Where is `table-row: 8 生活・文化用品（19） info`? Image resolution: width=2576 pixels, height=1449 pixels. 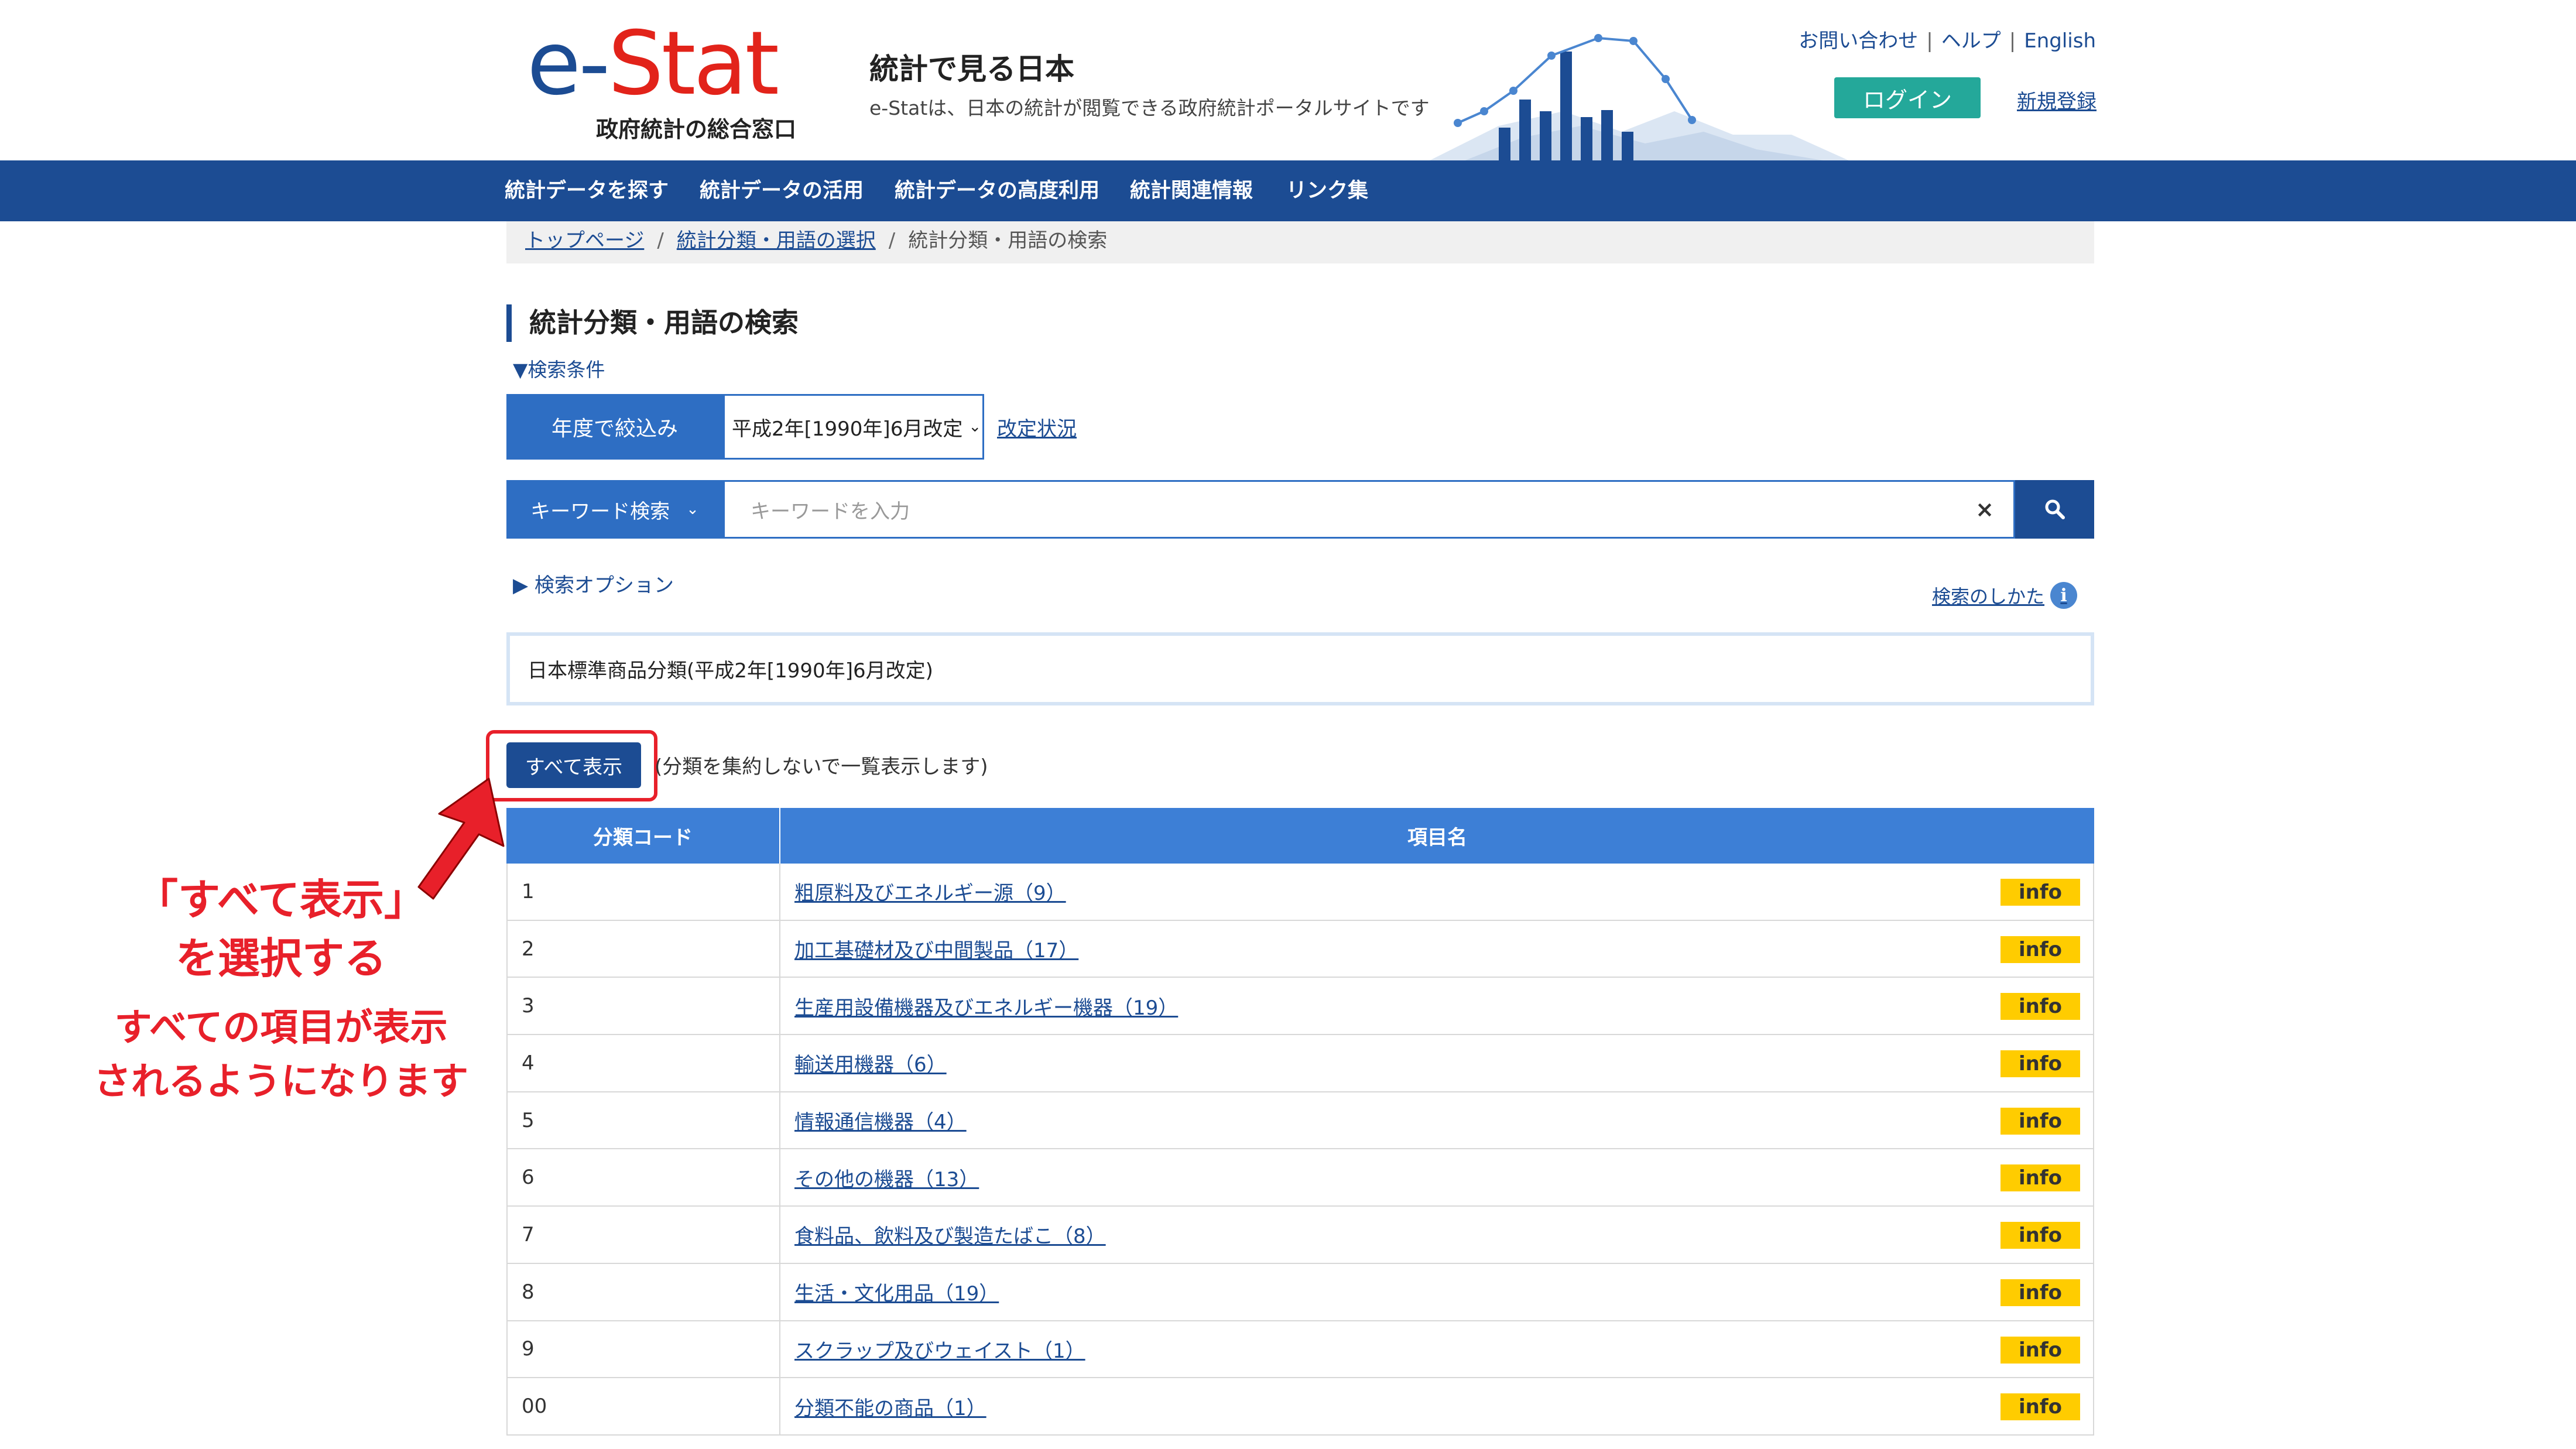
table-row: 8 生活・文化用品（19） info is located at coordinates (1300, 1292).